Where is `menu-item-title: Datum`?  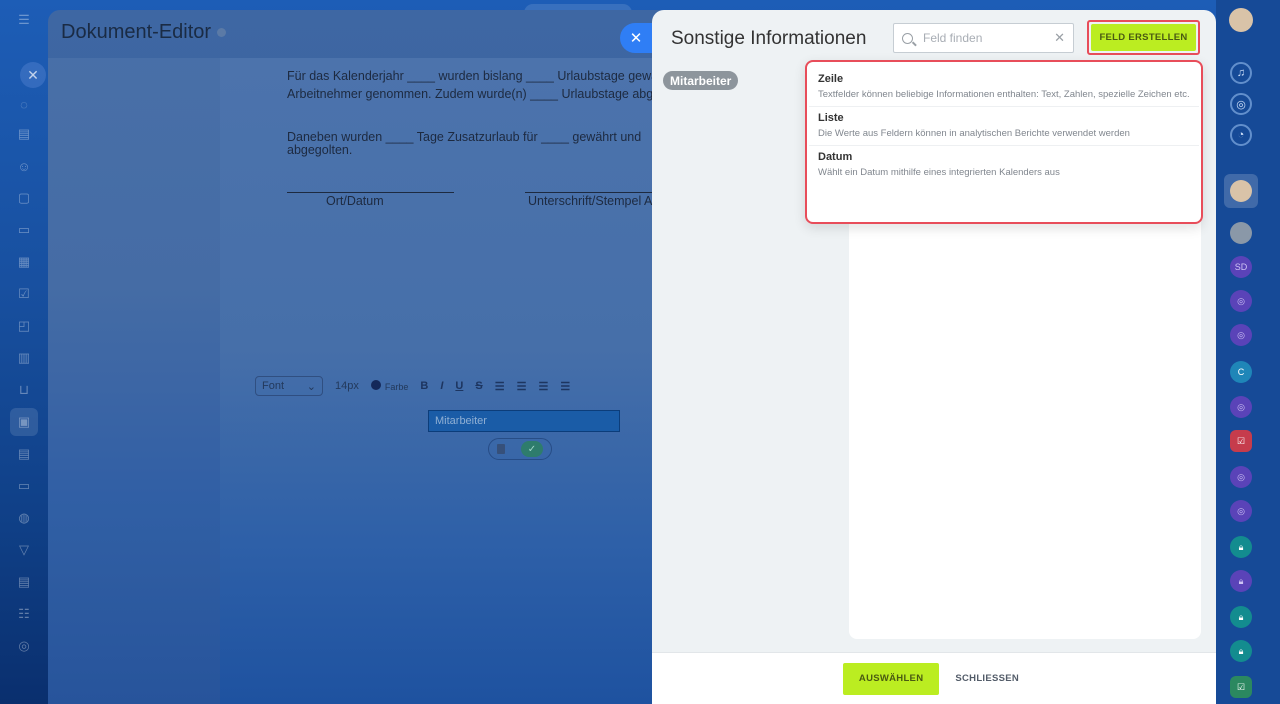
menu-item-title: Datum is located at coordinates (835, 157).